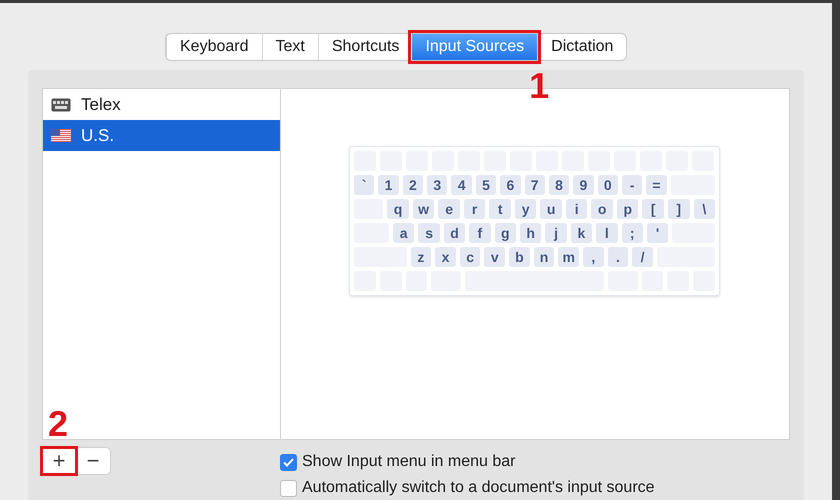 This screenshot has height=500, width=840. What do you see at coordinates (505, 233) in the screenshot?
I see `key: g` at bounding box center [505, 233].